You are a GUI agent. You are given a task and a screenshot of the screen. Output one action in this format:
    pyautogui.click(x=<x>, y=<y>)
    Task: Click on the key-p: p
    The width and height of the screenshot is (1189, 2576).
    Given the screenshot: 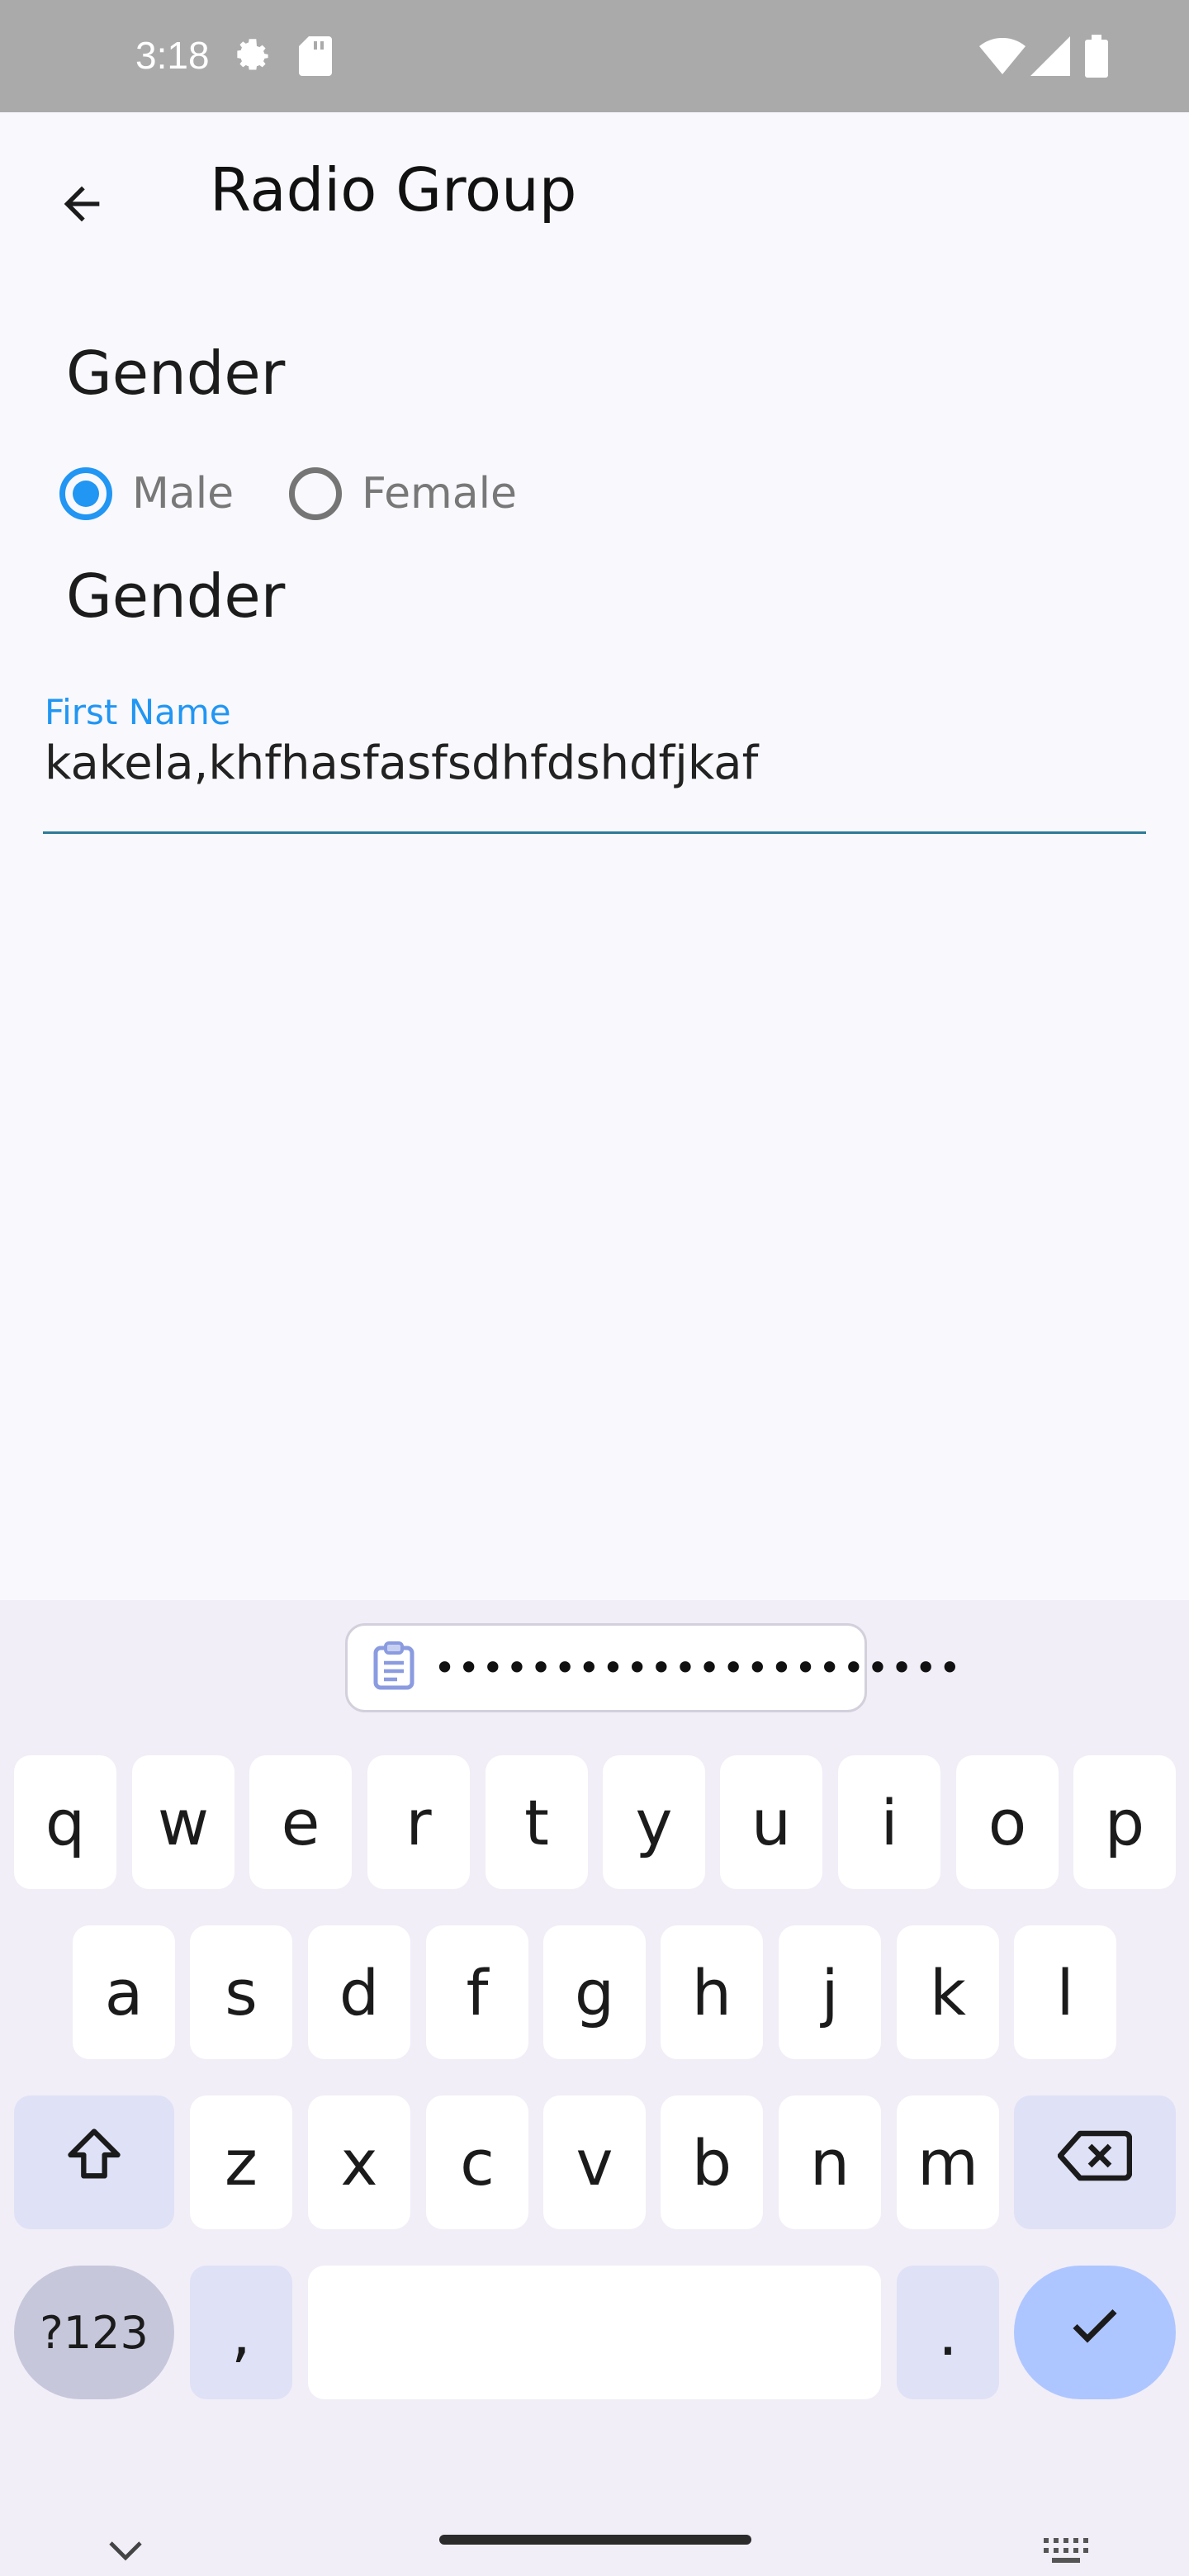 What is the action you would take?
    pyautogui.click(x=1124, y=1822)
    